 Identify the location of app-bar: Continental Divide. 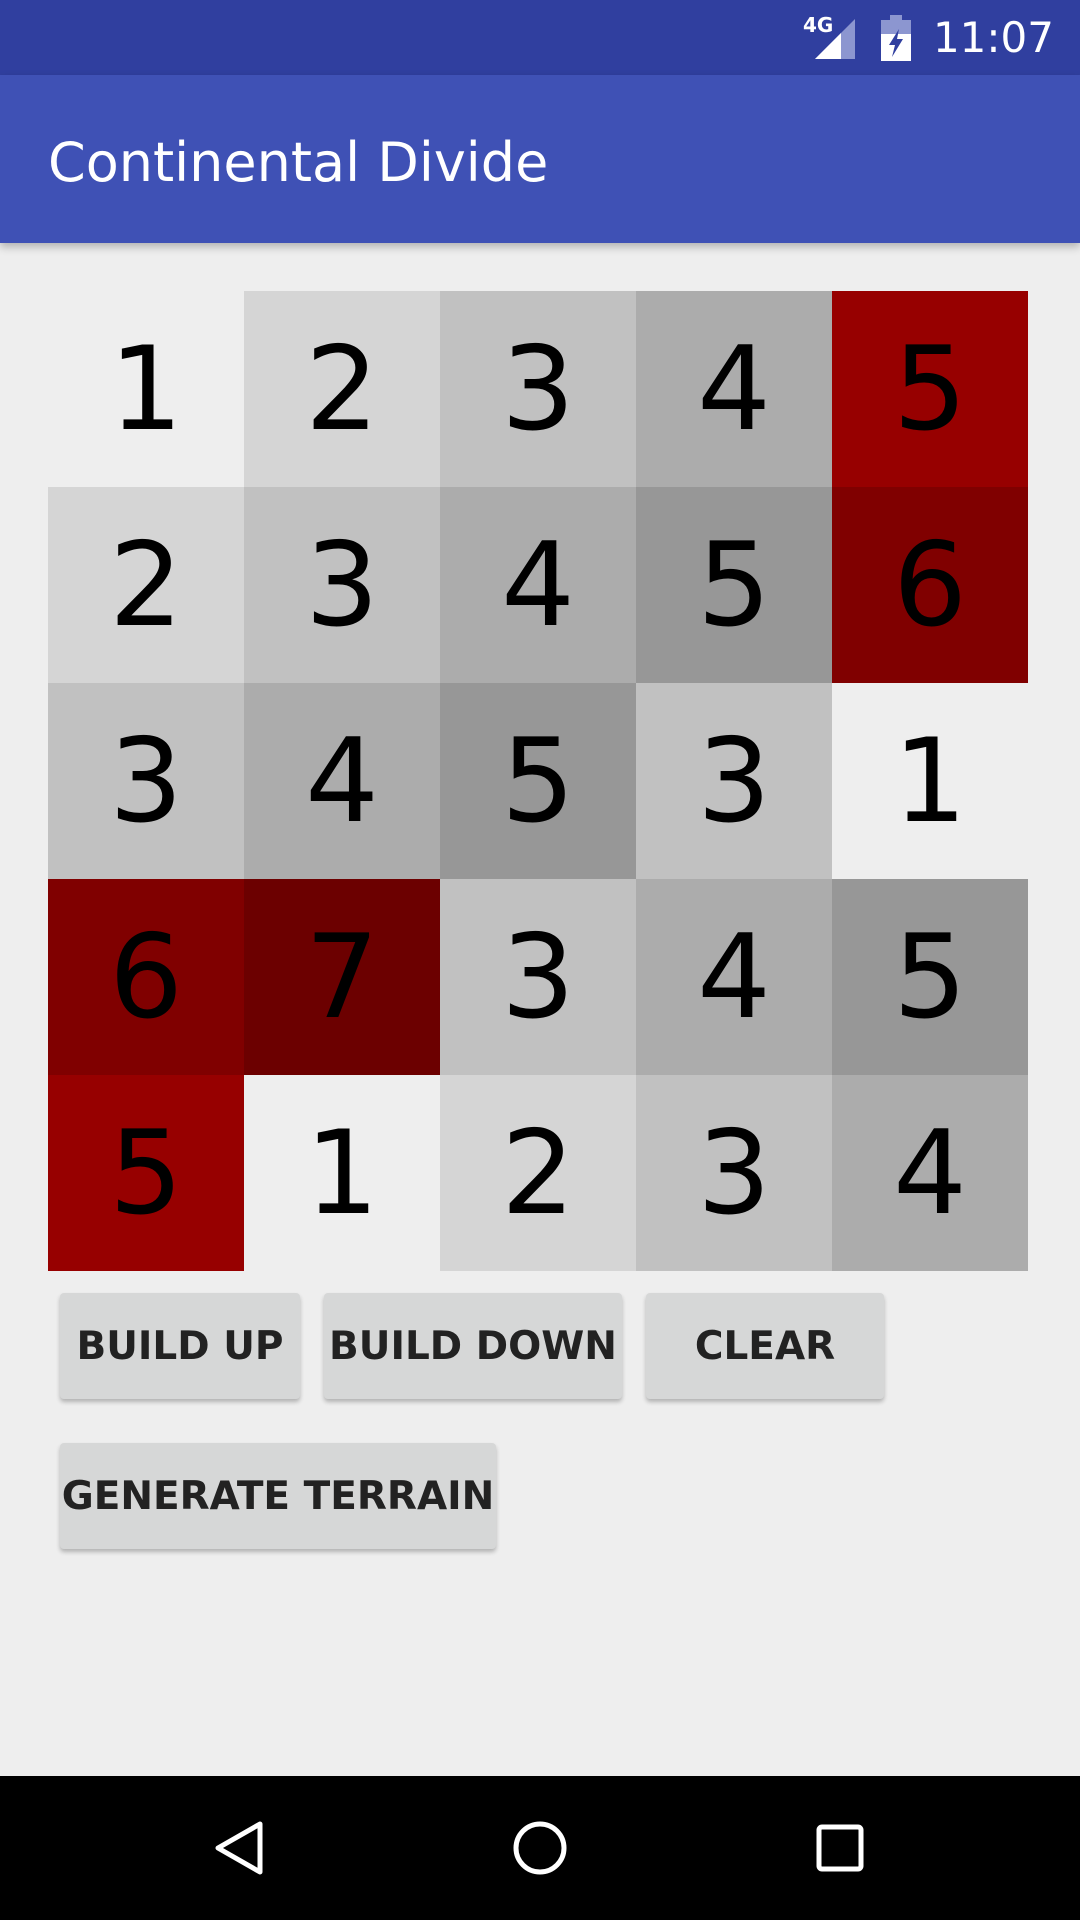
(540, 159).